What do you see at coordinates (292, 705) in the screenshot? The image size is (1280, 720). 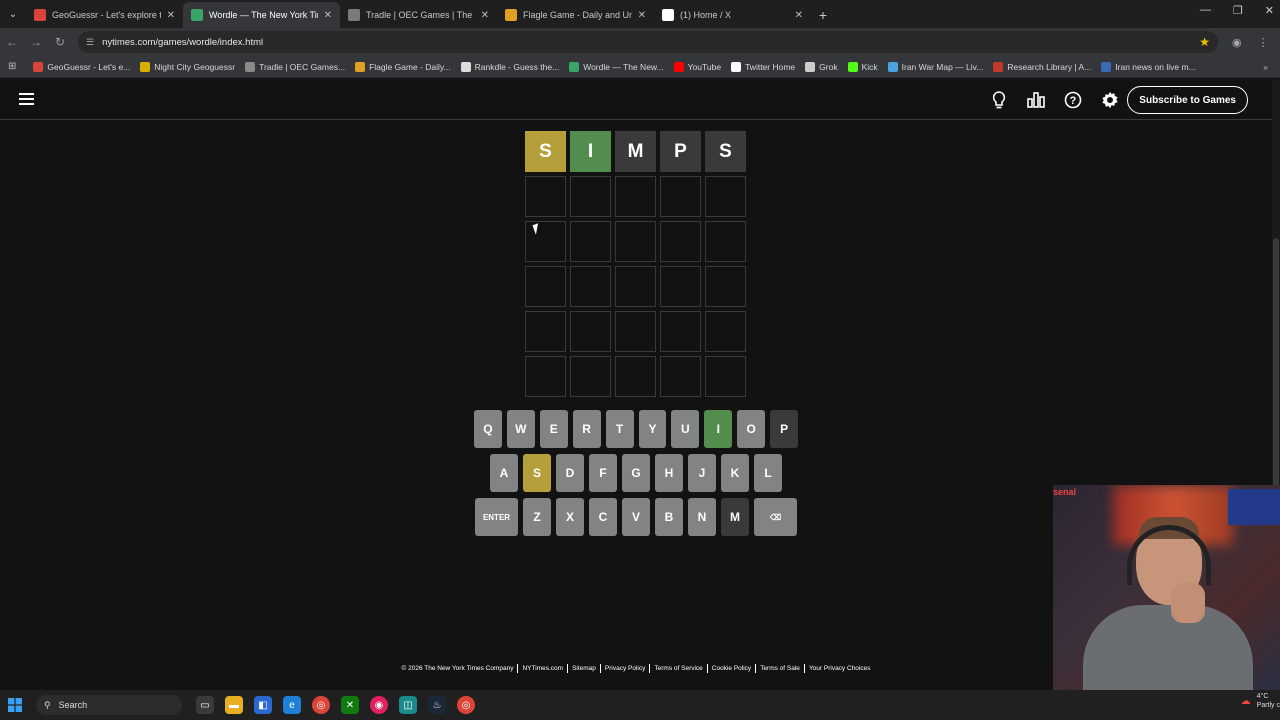 I see `edge-icon: e` at bounding box center [292, 705].